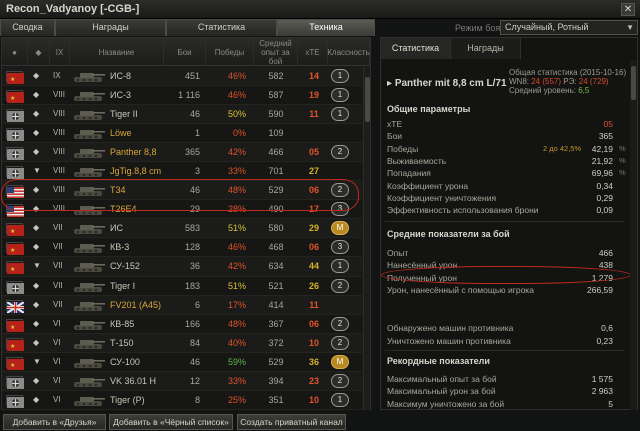 The height and width of the screenshot is (431, 640). What do you see at coordinates (236, 399) in the screenshot?
I see `win-rate: 25%` at bounding box center [236, 399].